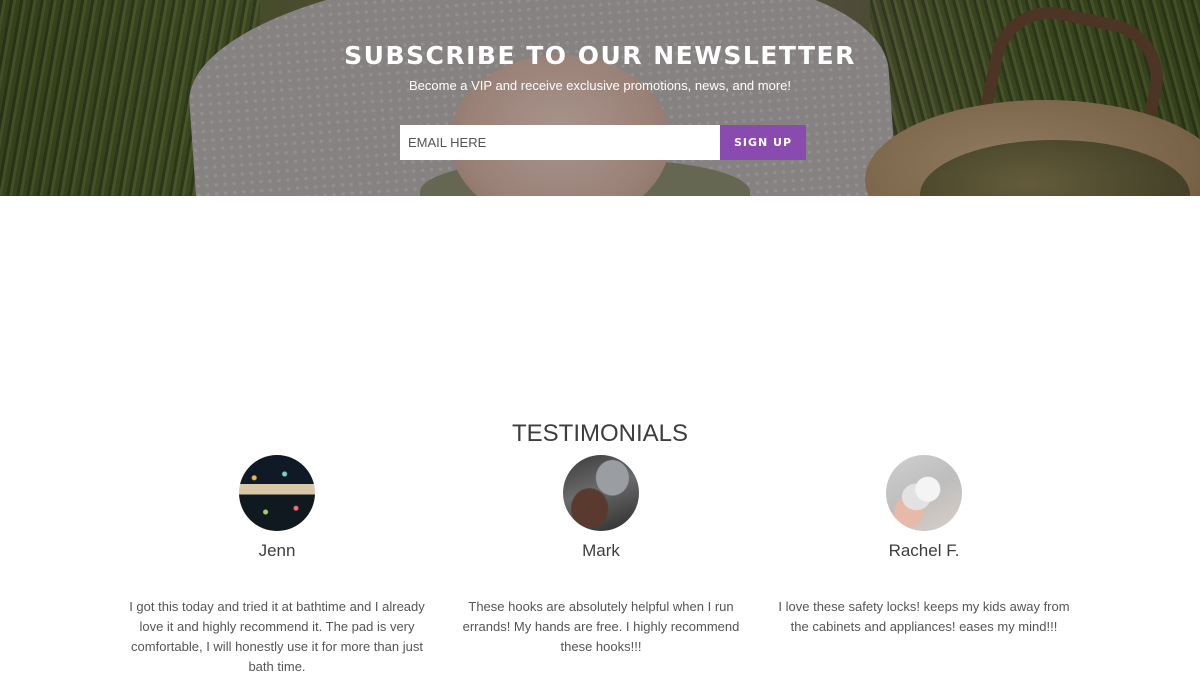 Image resolution: width=1200 pixels, height=677 pixels. I want to click on testimonial-name: Rachel F., so click(924, 550).